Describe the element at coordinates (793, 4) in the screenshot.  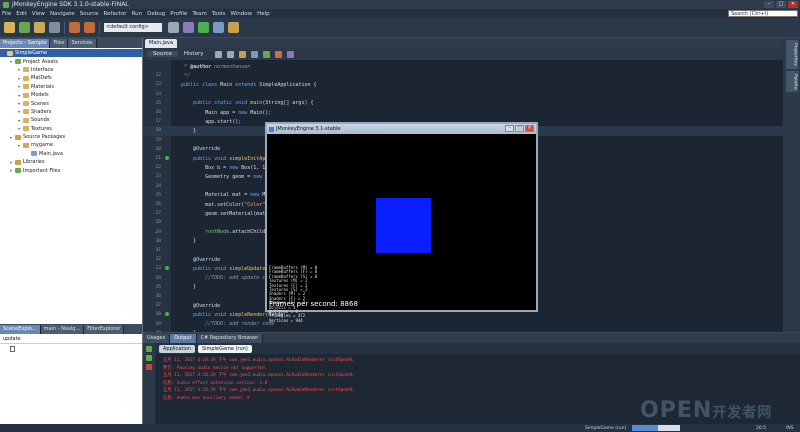
I see `close-button: ✕` at that location.